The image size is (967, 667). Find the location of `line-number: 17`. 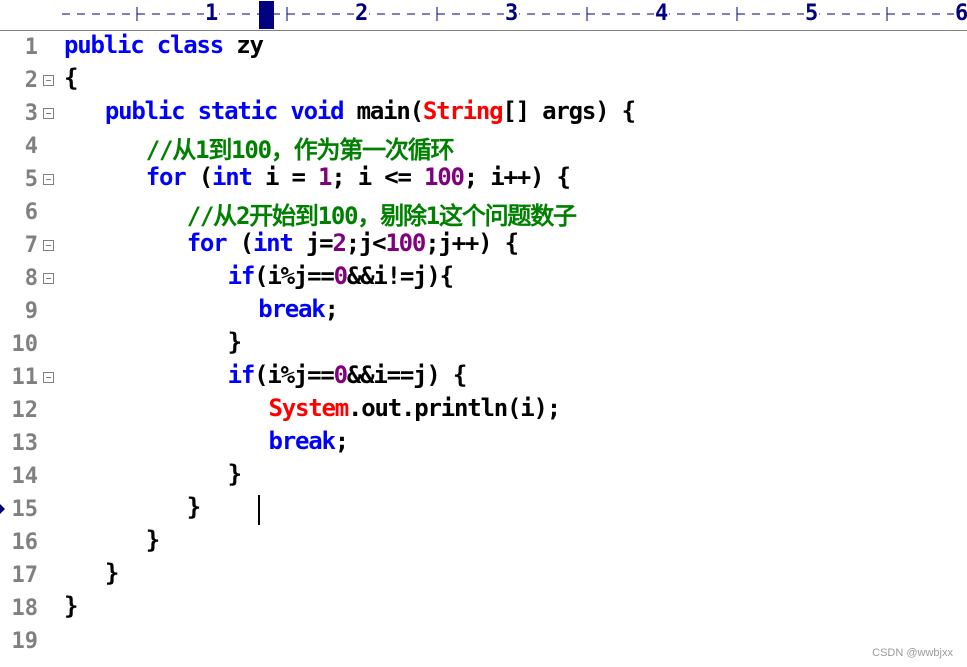

line-number: 17 is located at coordinates (25, 575).